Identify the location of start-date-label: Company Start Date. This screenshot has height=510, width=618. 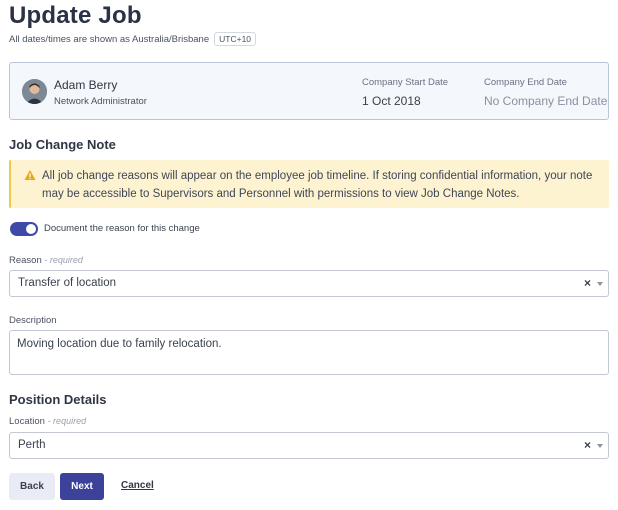
(405, 82).